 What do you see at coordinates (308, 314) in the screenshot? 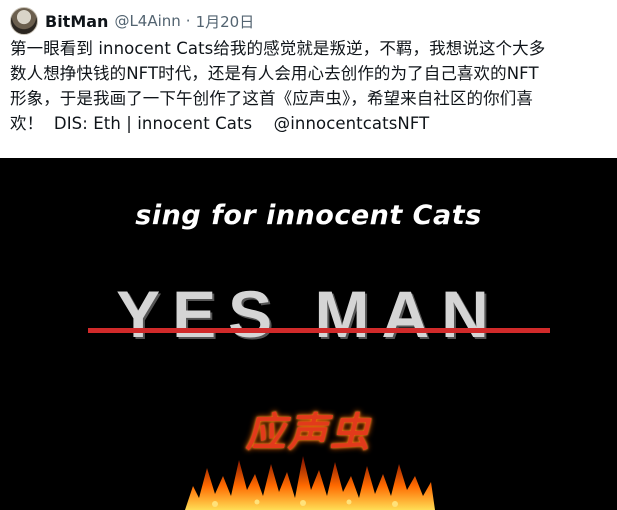
I see `media-title: YES MAN` at bounding box center [308, 314].